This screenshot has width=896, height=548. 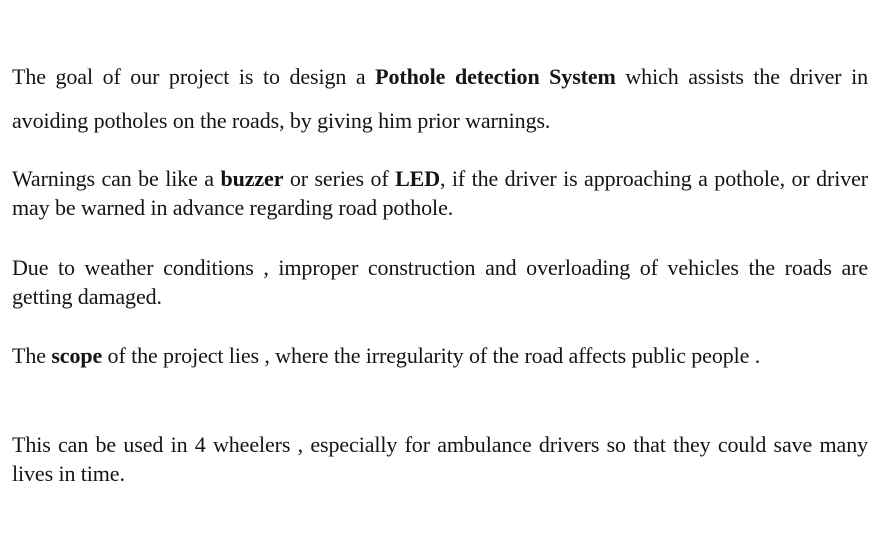 I want to click on text-segment: Warnings can be like a, so click(x=116, y=178).